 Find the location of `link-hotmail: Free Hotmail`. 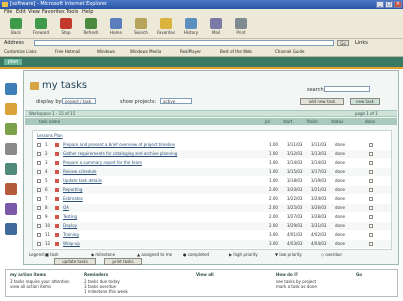

link-hotmail: Free Hotmail is located at coordinates (67, 51).